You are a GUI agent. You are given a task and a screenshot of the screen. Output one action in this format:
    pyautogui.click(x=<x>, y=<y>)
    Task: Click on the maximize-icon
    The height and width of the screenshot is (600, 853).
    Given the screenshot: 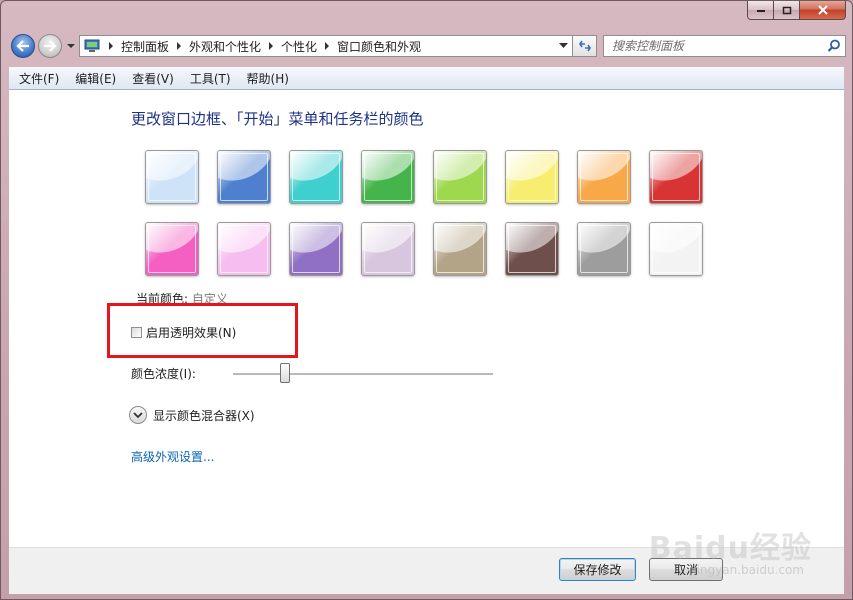 What is the action you would take?
    pyautogui.click(x=786, y=10)
    